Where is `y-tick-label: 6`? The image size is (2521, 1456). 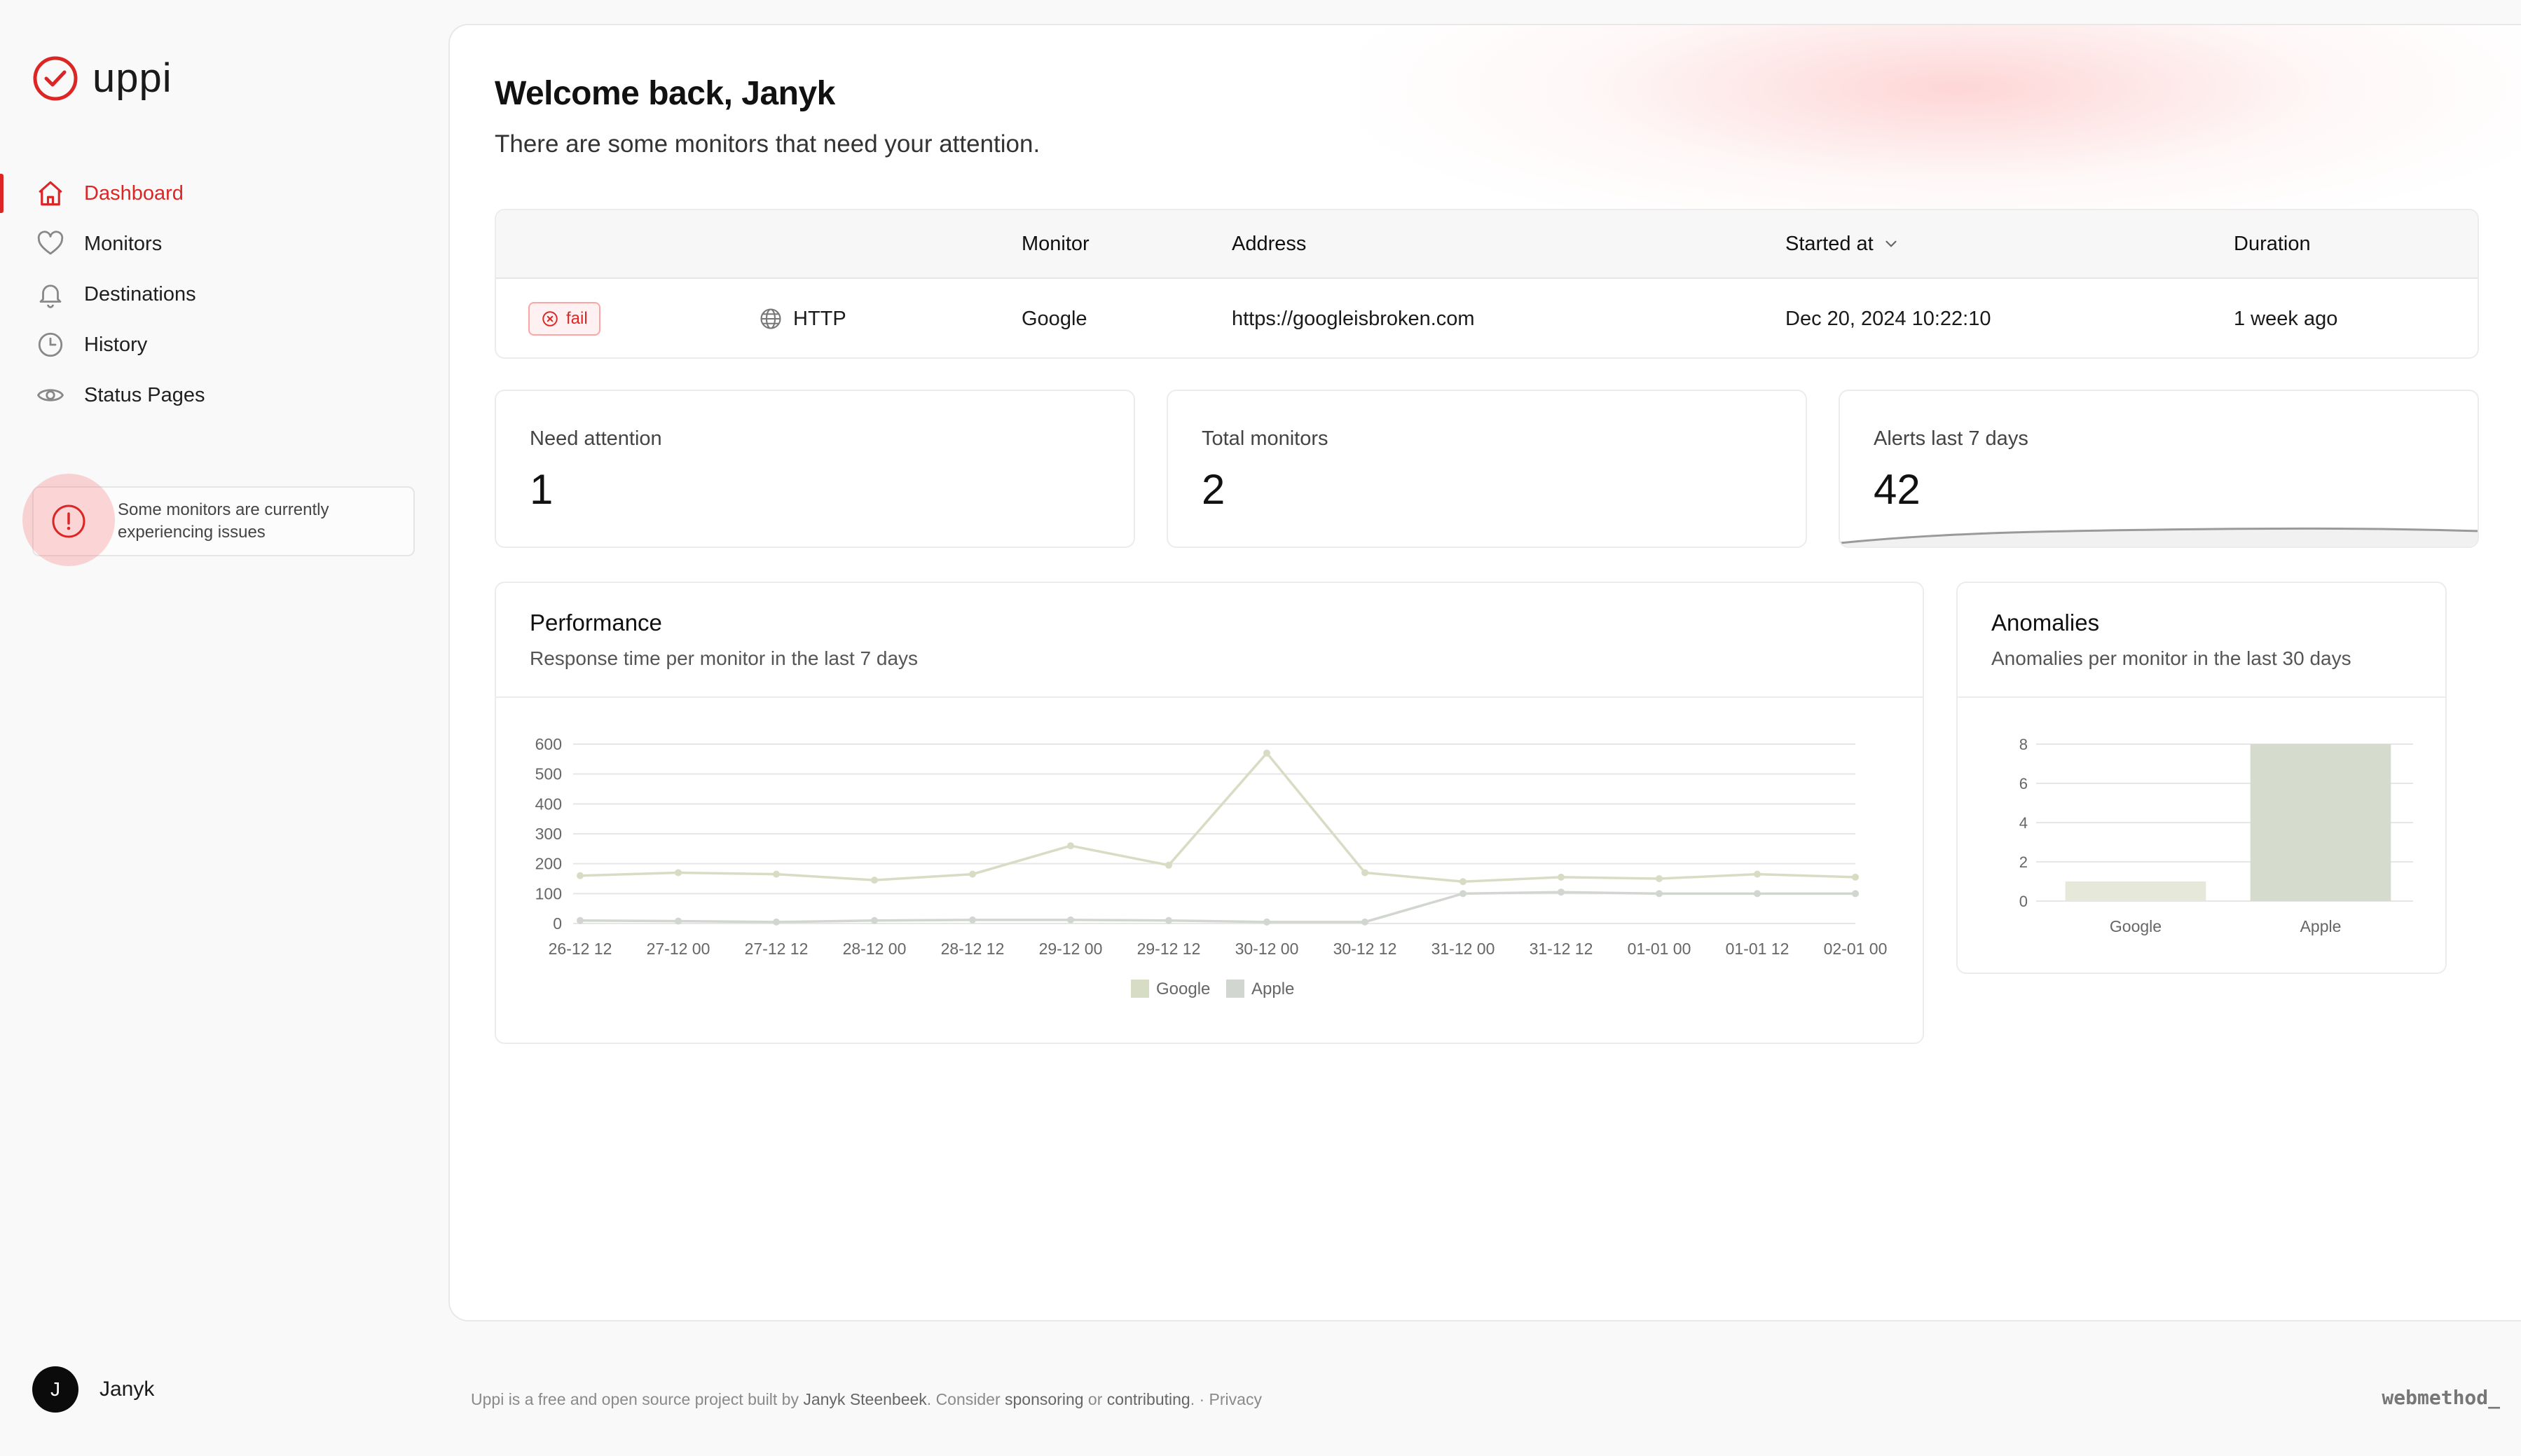 y-tick-label: 6 is located at coordinates (2023, 784).